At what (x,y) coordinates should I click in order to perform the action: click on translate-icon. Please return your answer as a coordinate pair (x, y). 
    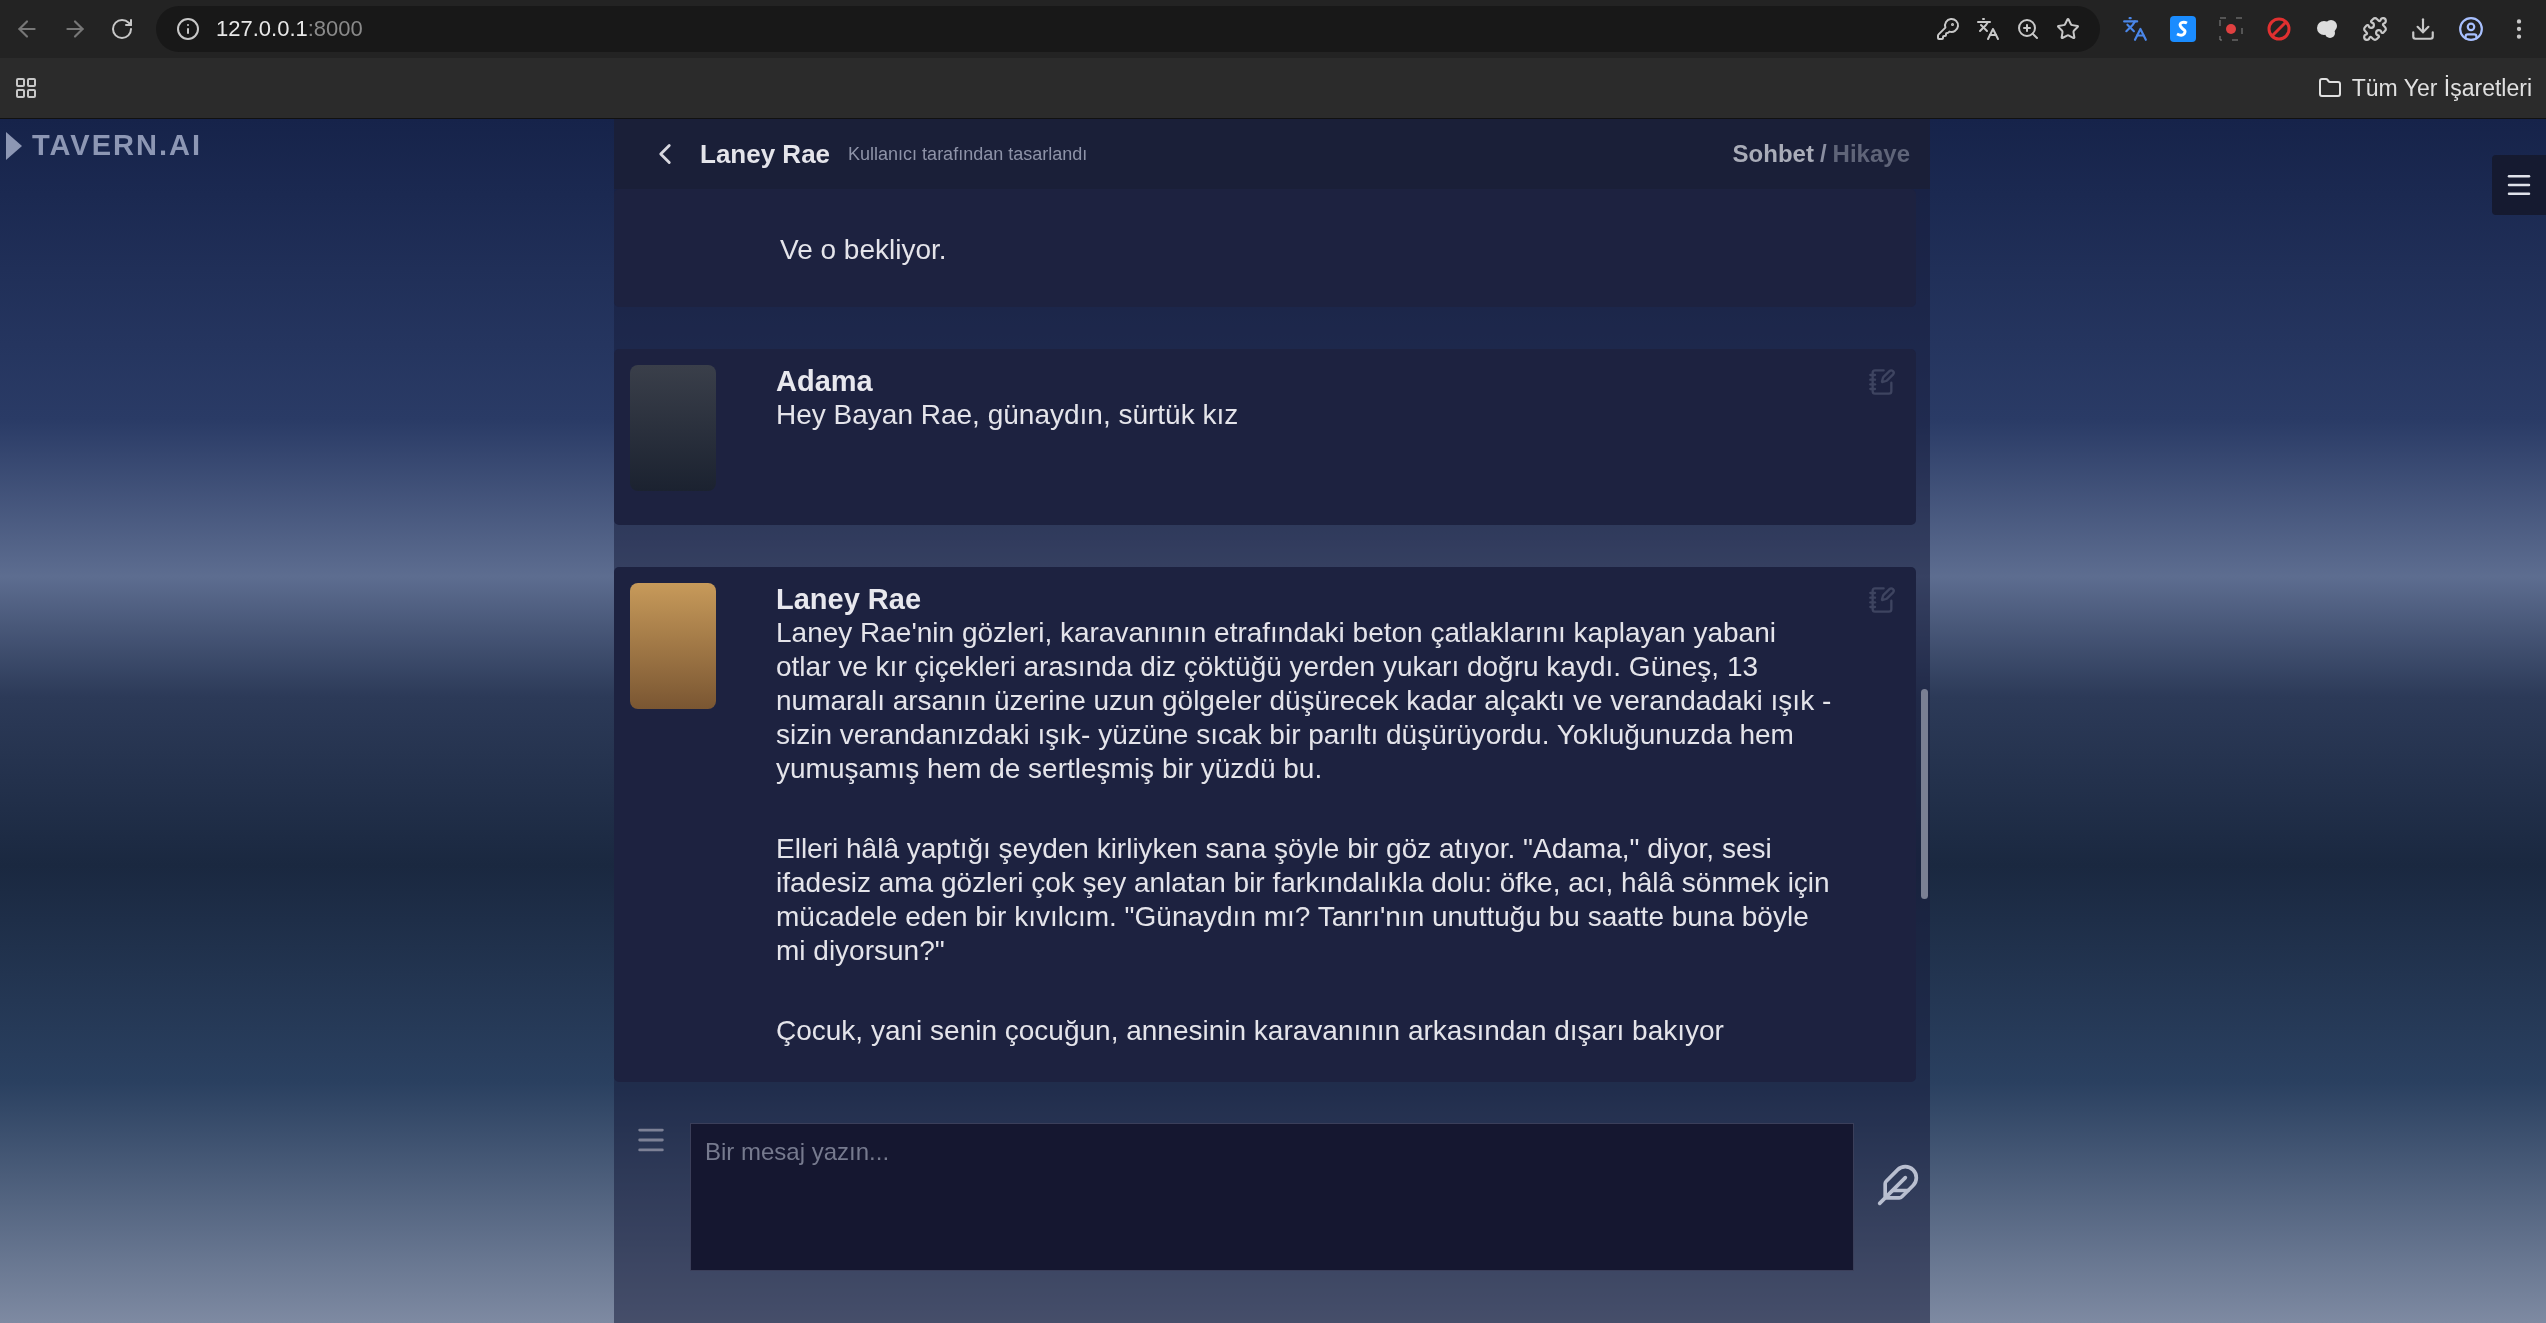
    Looking at the image, I should click on (1988, 29).